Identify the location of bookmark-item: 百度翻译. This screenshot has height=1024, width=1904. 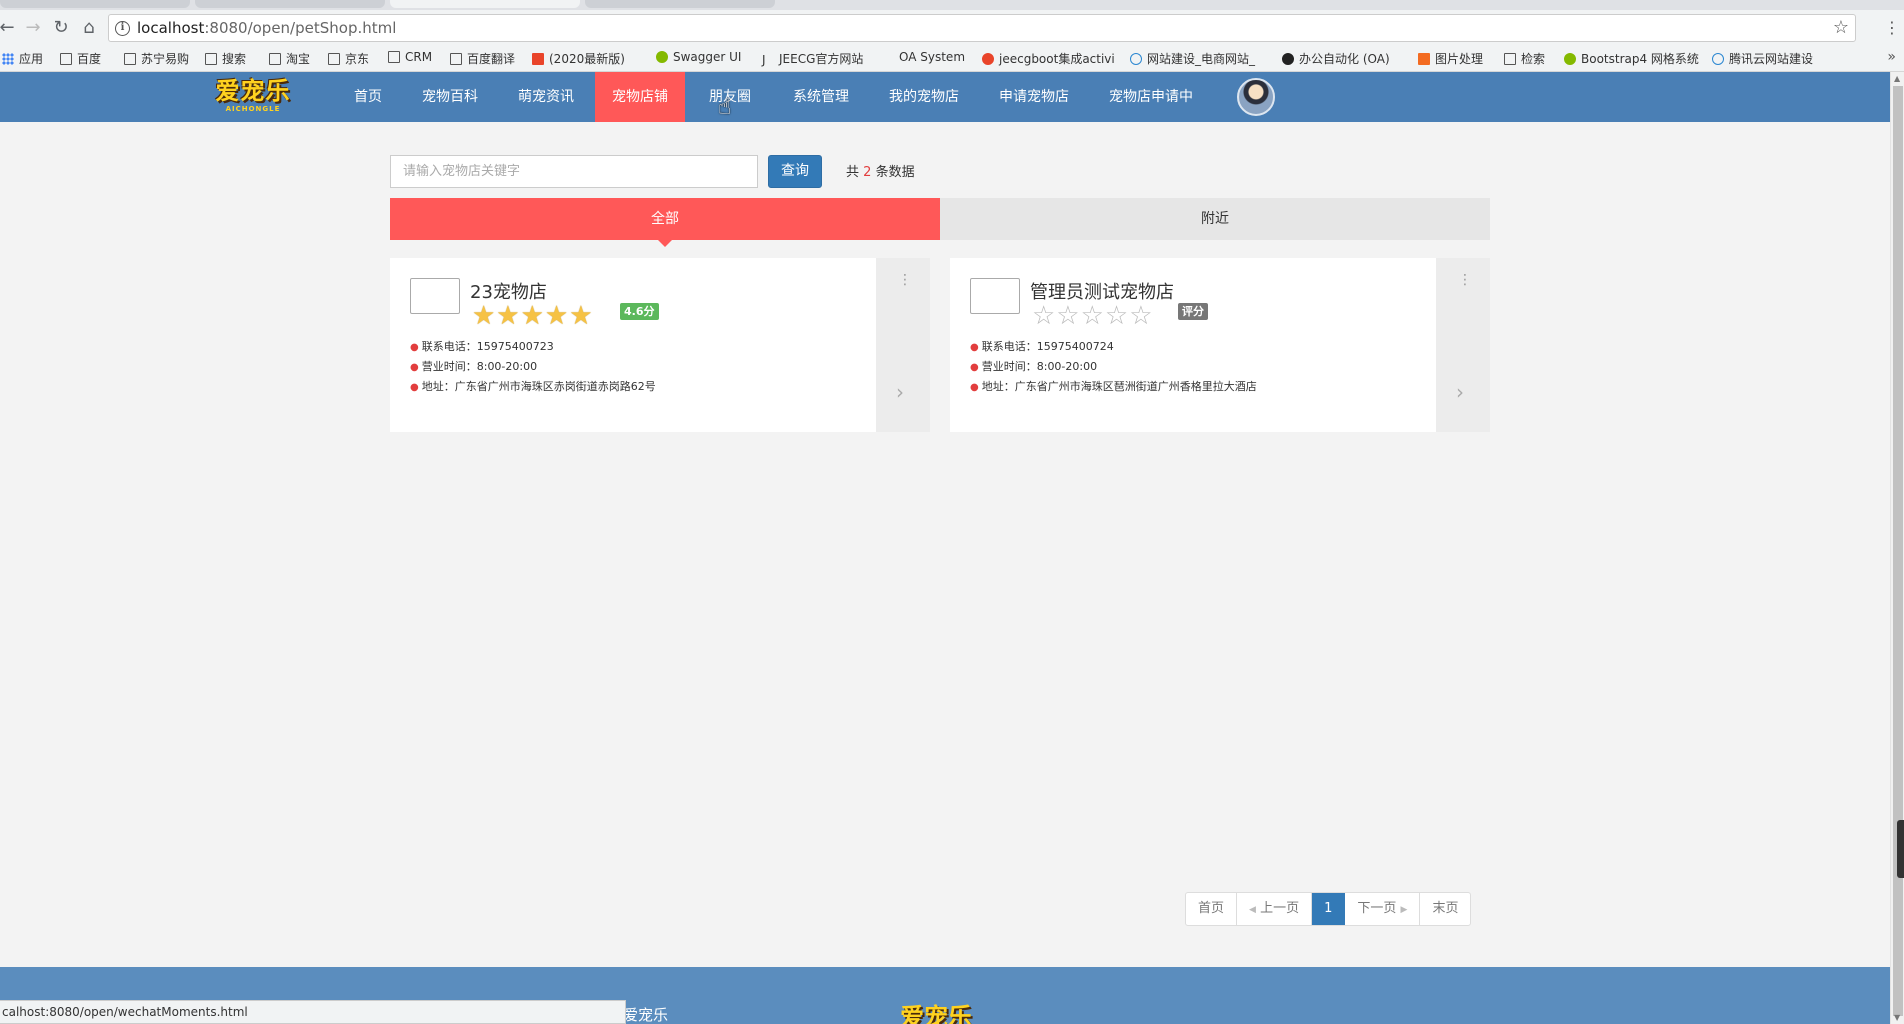
(482, 58).